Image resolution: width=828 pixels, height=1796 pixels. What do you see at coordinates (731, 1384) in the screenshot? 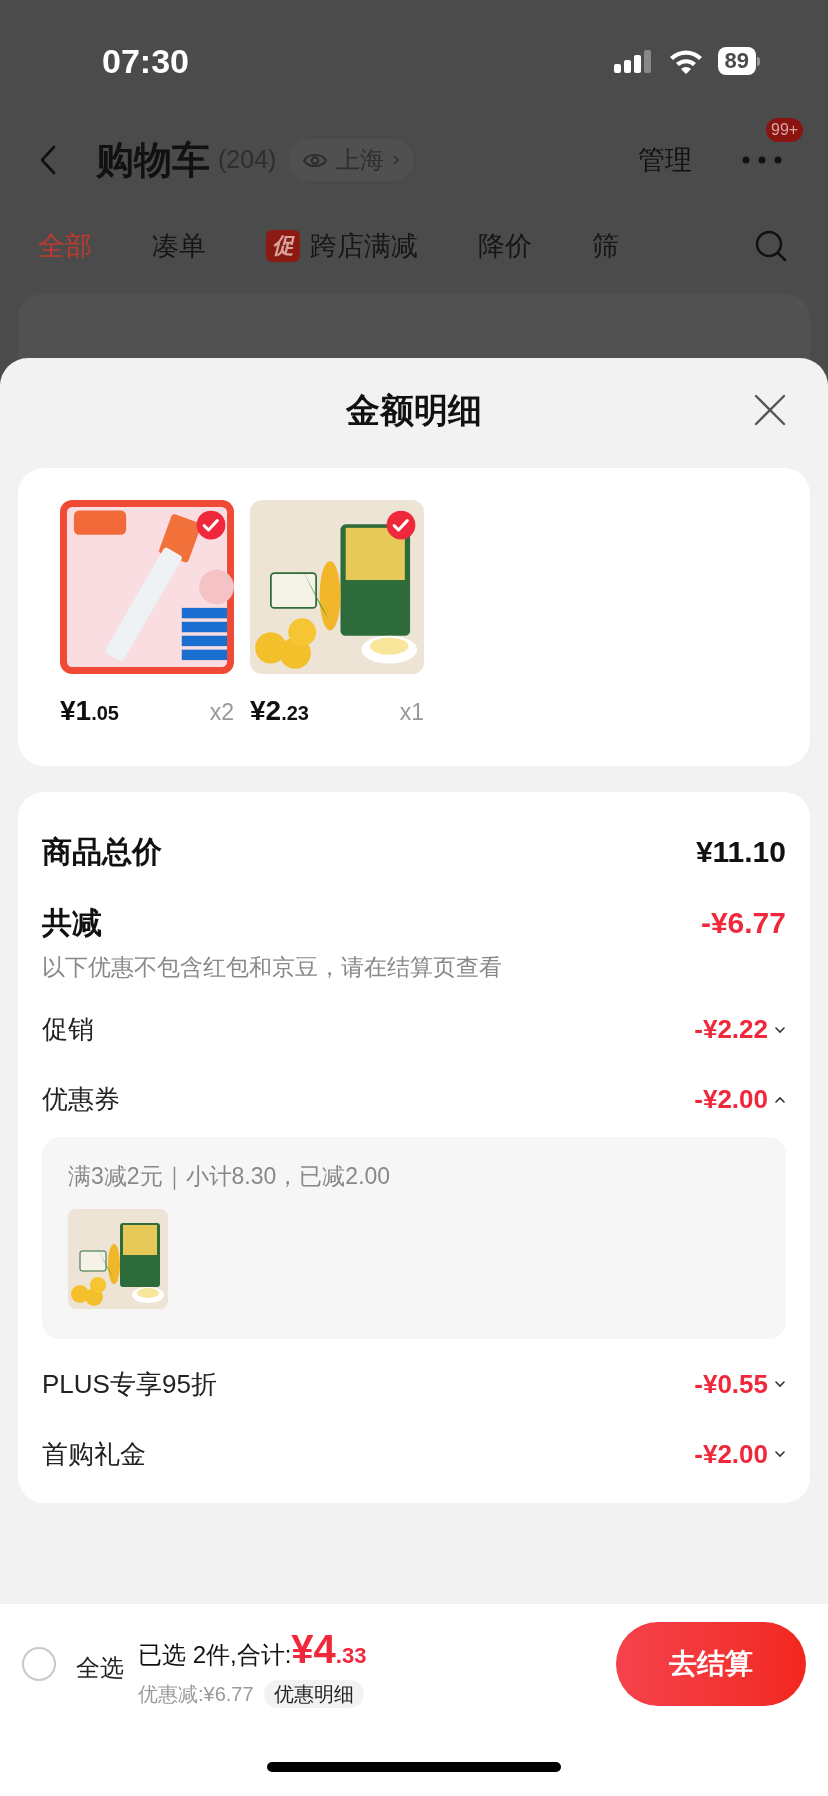
I see `row-amount: -¥0.55` at bounding box center [731, 1384].